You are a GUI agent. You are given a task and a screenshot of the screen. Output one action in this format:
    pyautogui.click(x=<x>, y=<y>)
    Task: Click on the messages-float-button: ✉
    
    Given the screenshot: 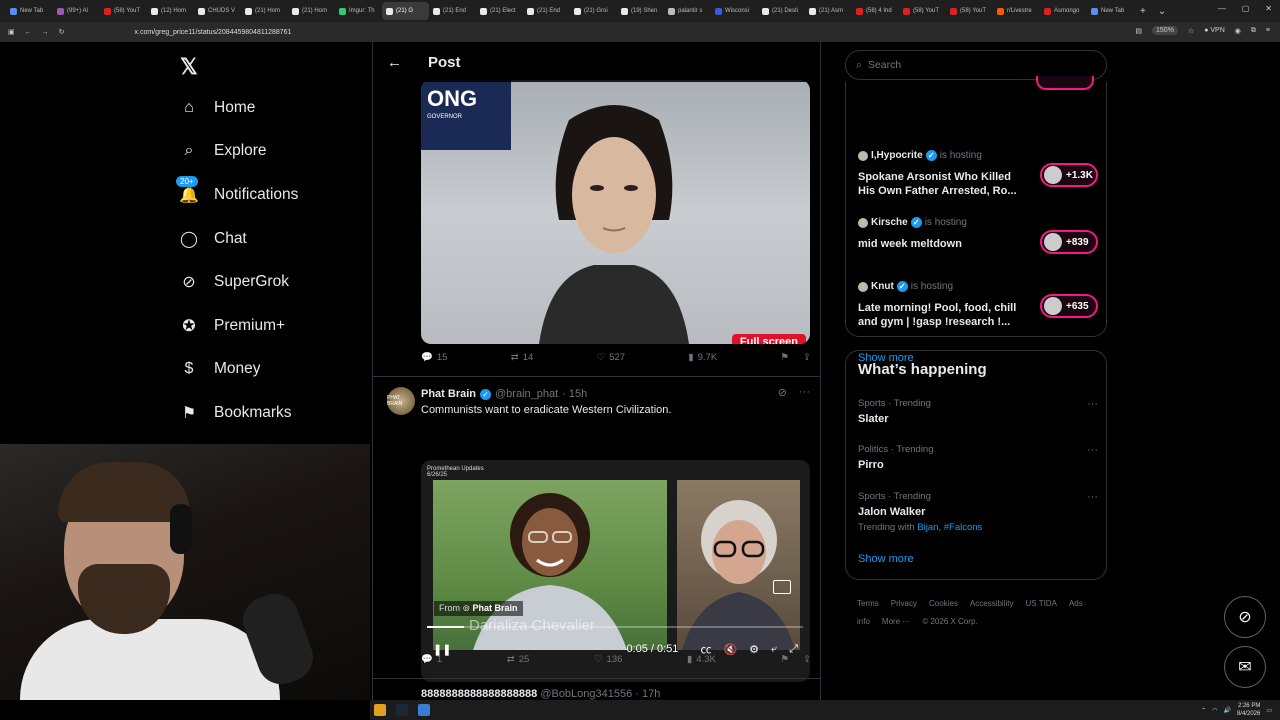 What is the action you would take?
    pyautogui.click(x=1245, y=667)
    